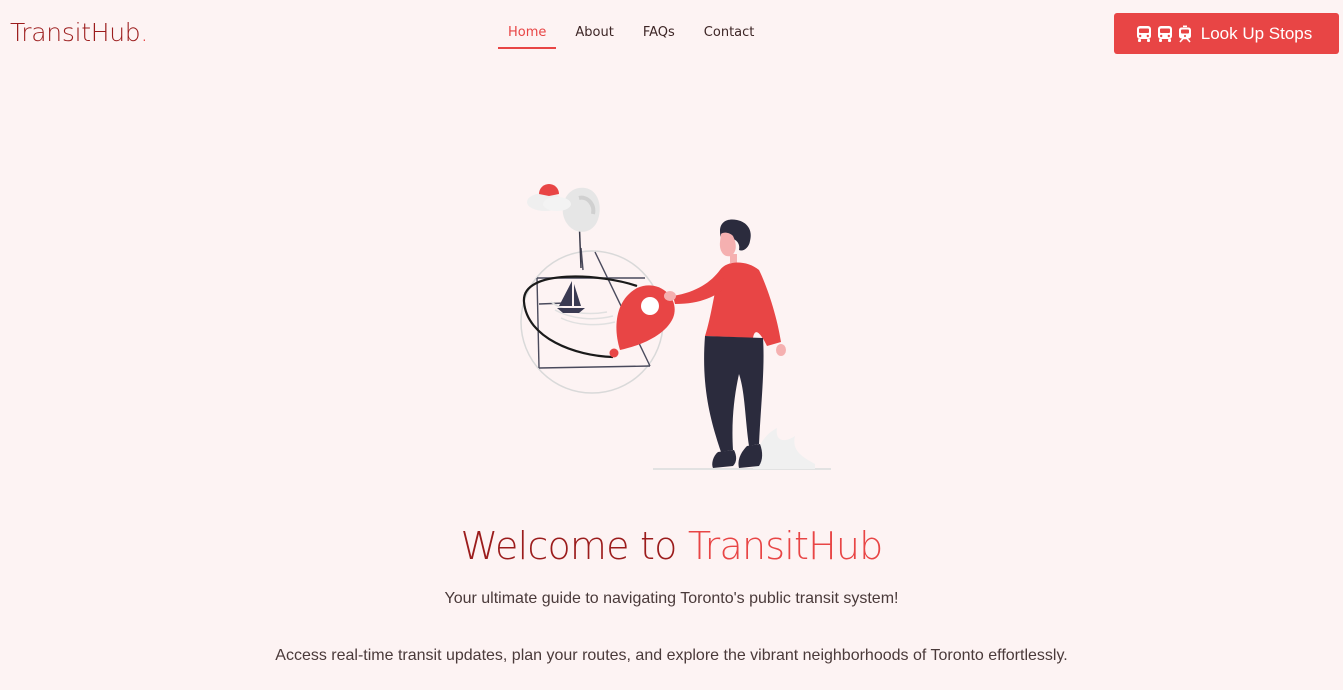 The height and width of the screenshot is (690, 1343). I want to click on hero-title-prefix: Welcome to, so click(569, 546).